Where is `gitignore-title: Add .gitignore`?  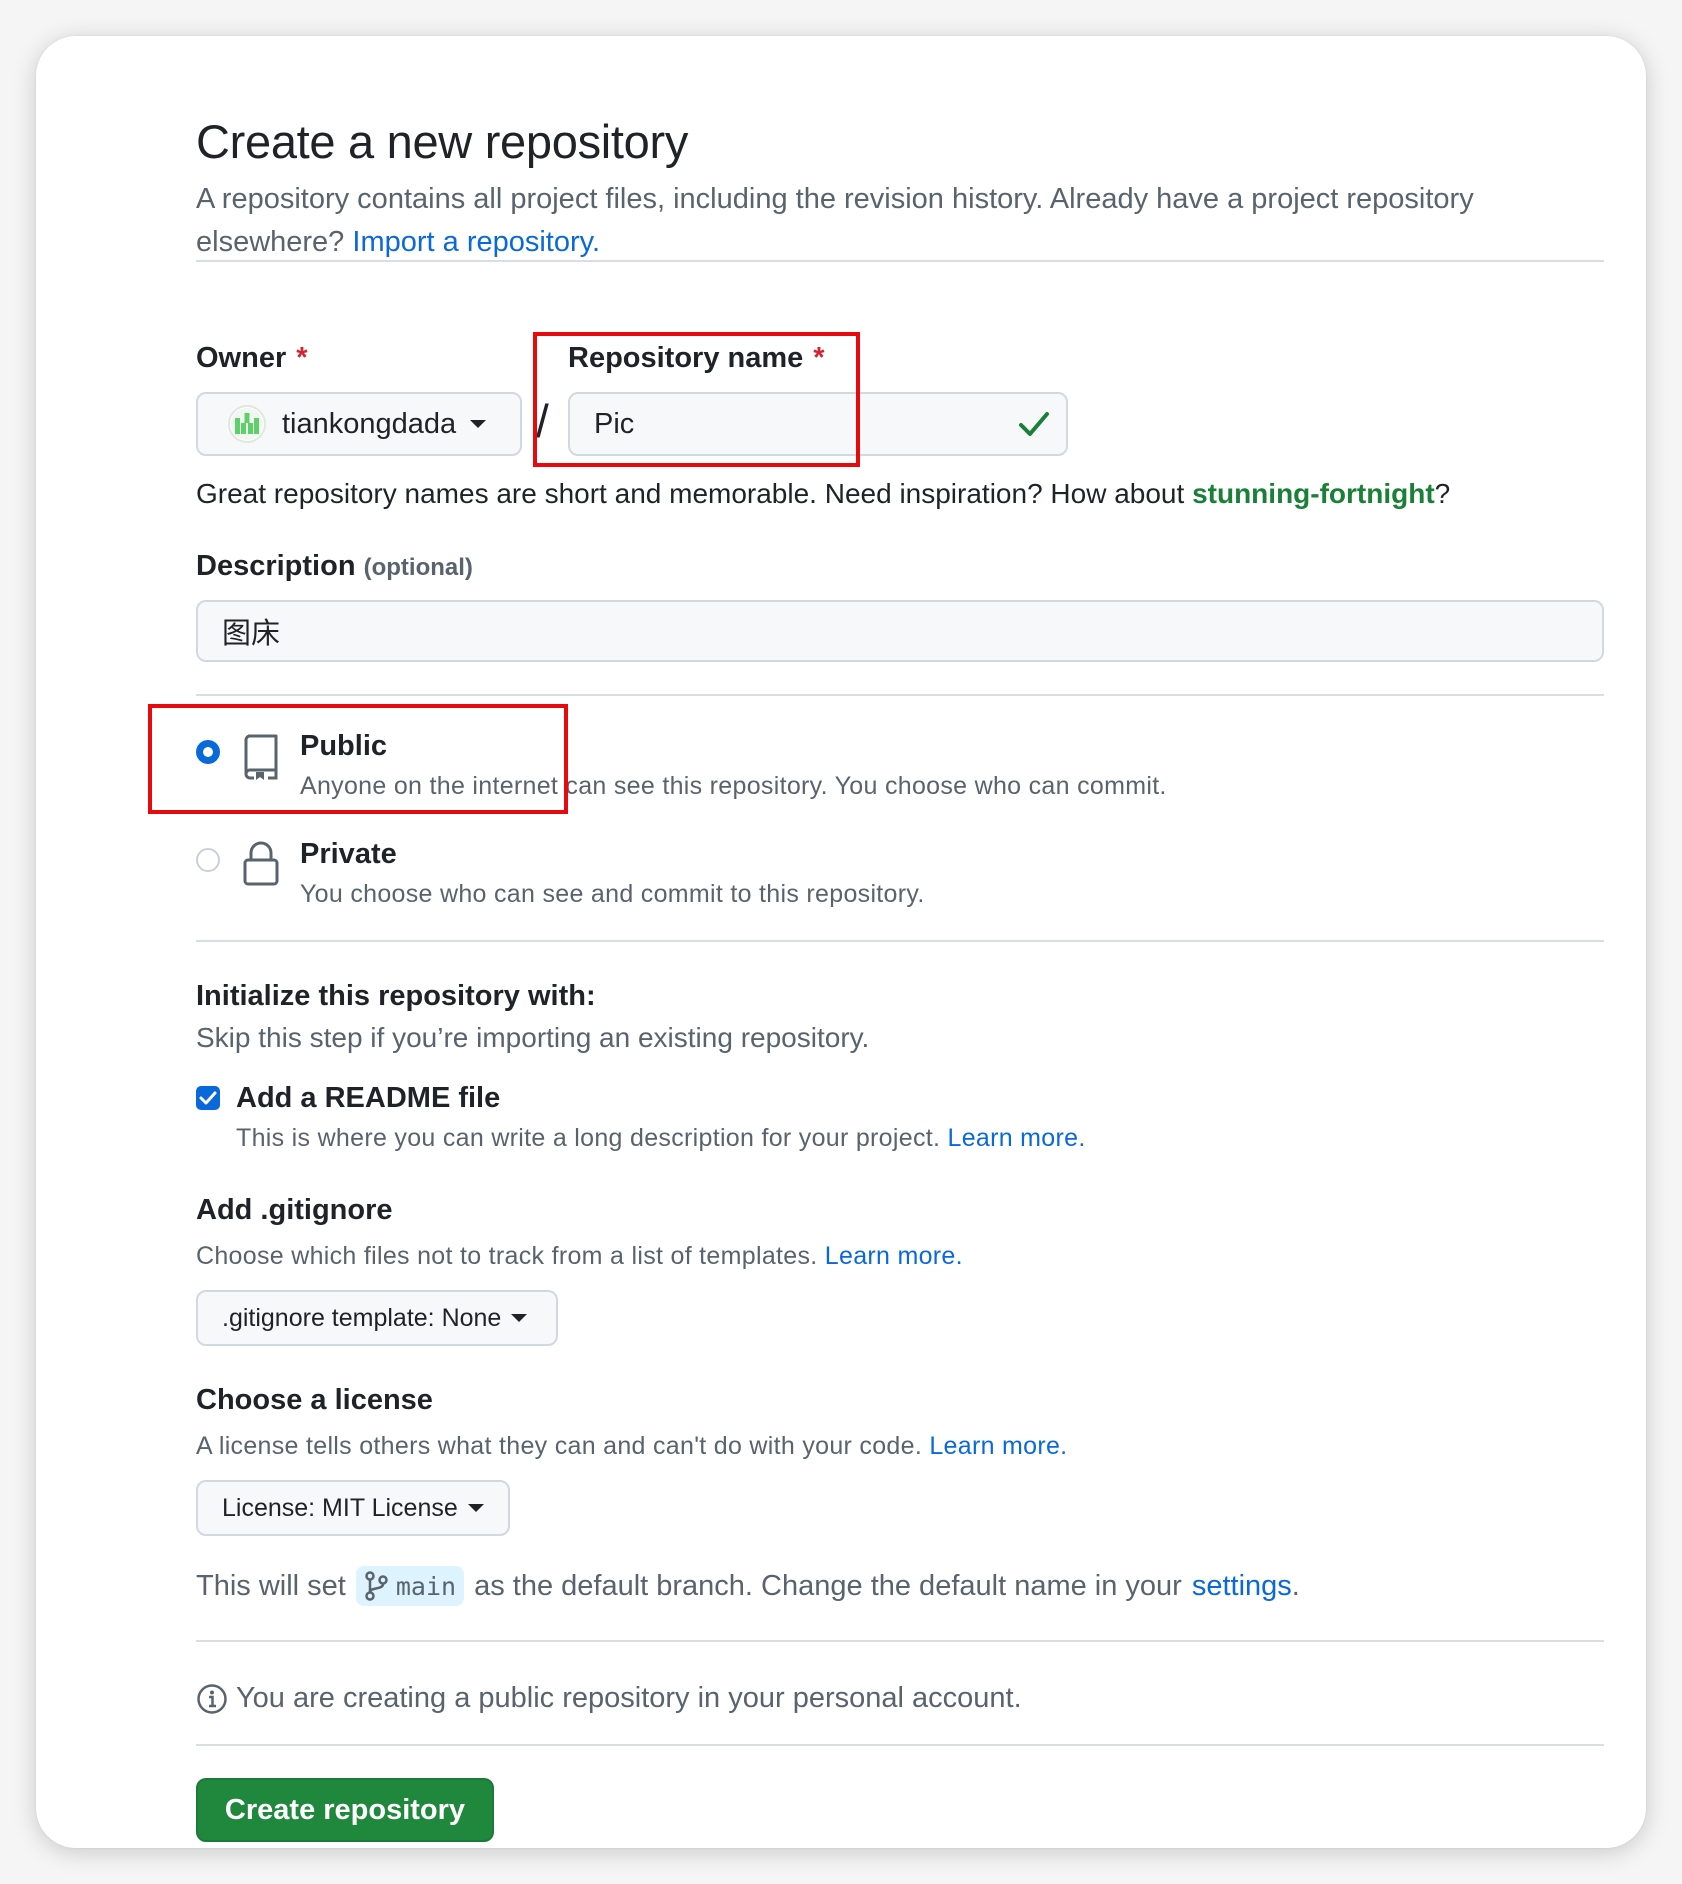 gitignore-title: Add .gitignore is located at coordinates (294, 1210).